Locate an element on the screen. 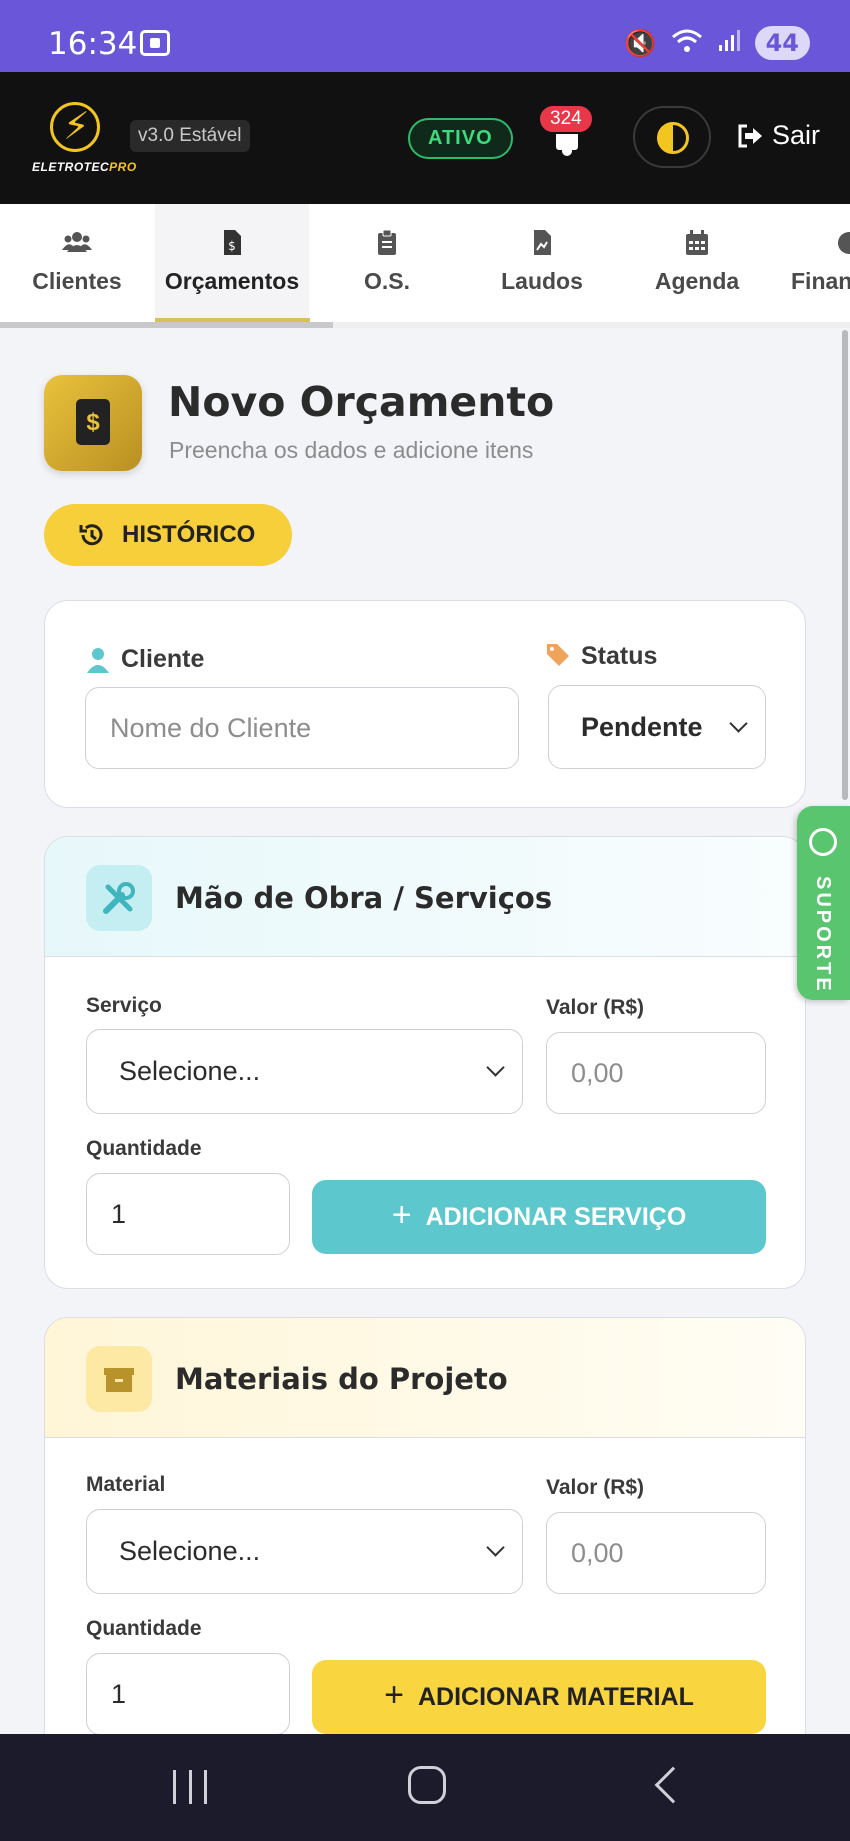 Image resolution: width=850 pixels, height=1841 pixels. sign-out-icon is located at coordinates (750, 135).